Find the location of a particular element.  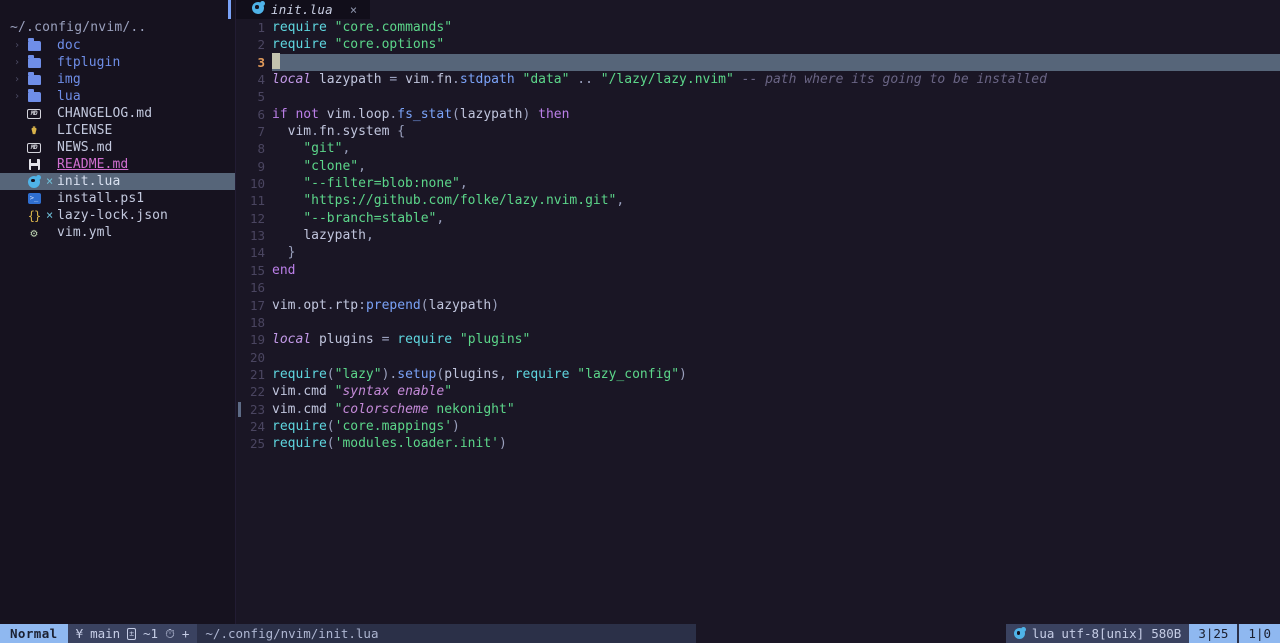

tree-item-vim-yml: ⚙ vim.yml is located at coordinates (118, 232).